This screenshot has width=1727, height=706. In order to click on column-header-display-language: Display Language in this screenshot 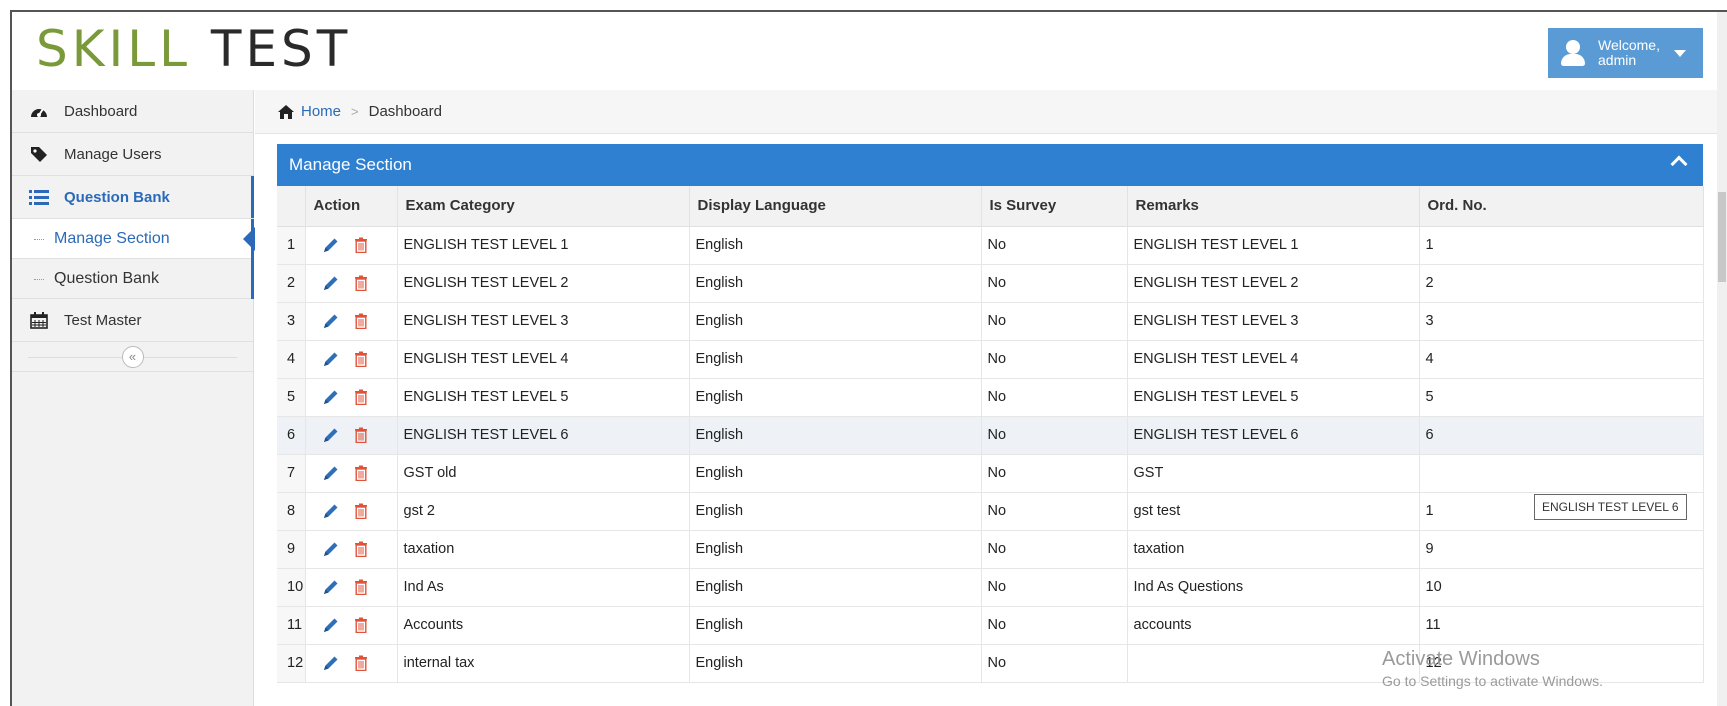, I will do `click(835, 206)`.